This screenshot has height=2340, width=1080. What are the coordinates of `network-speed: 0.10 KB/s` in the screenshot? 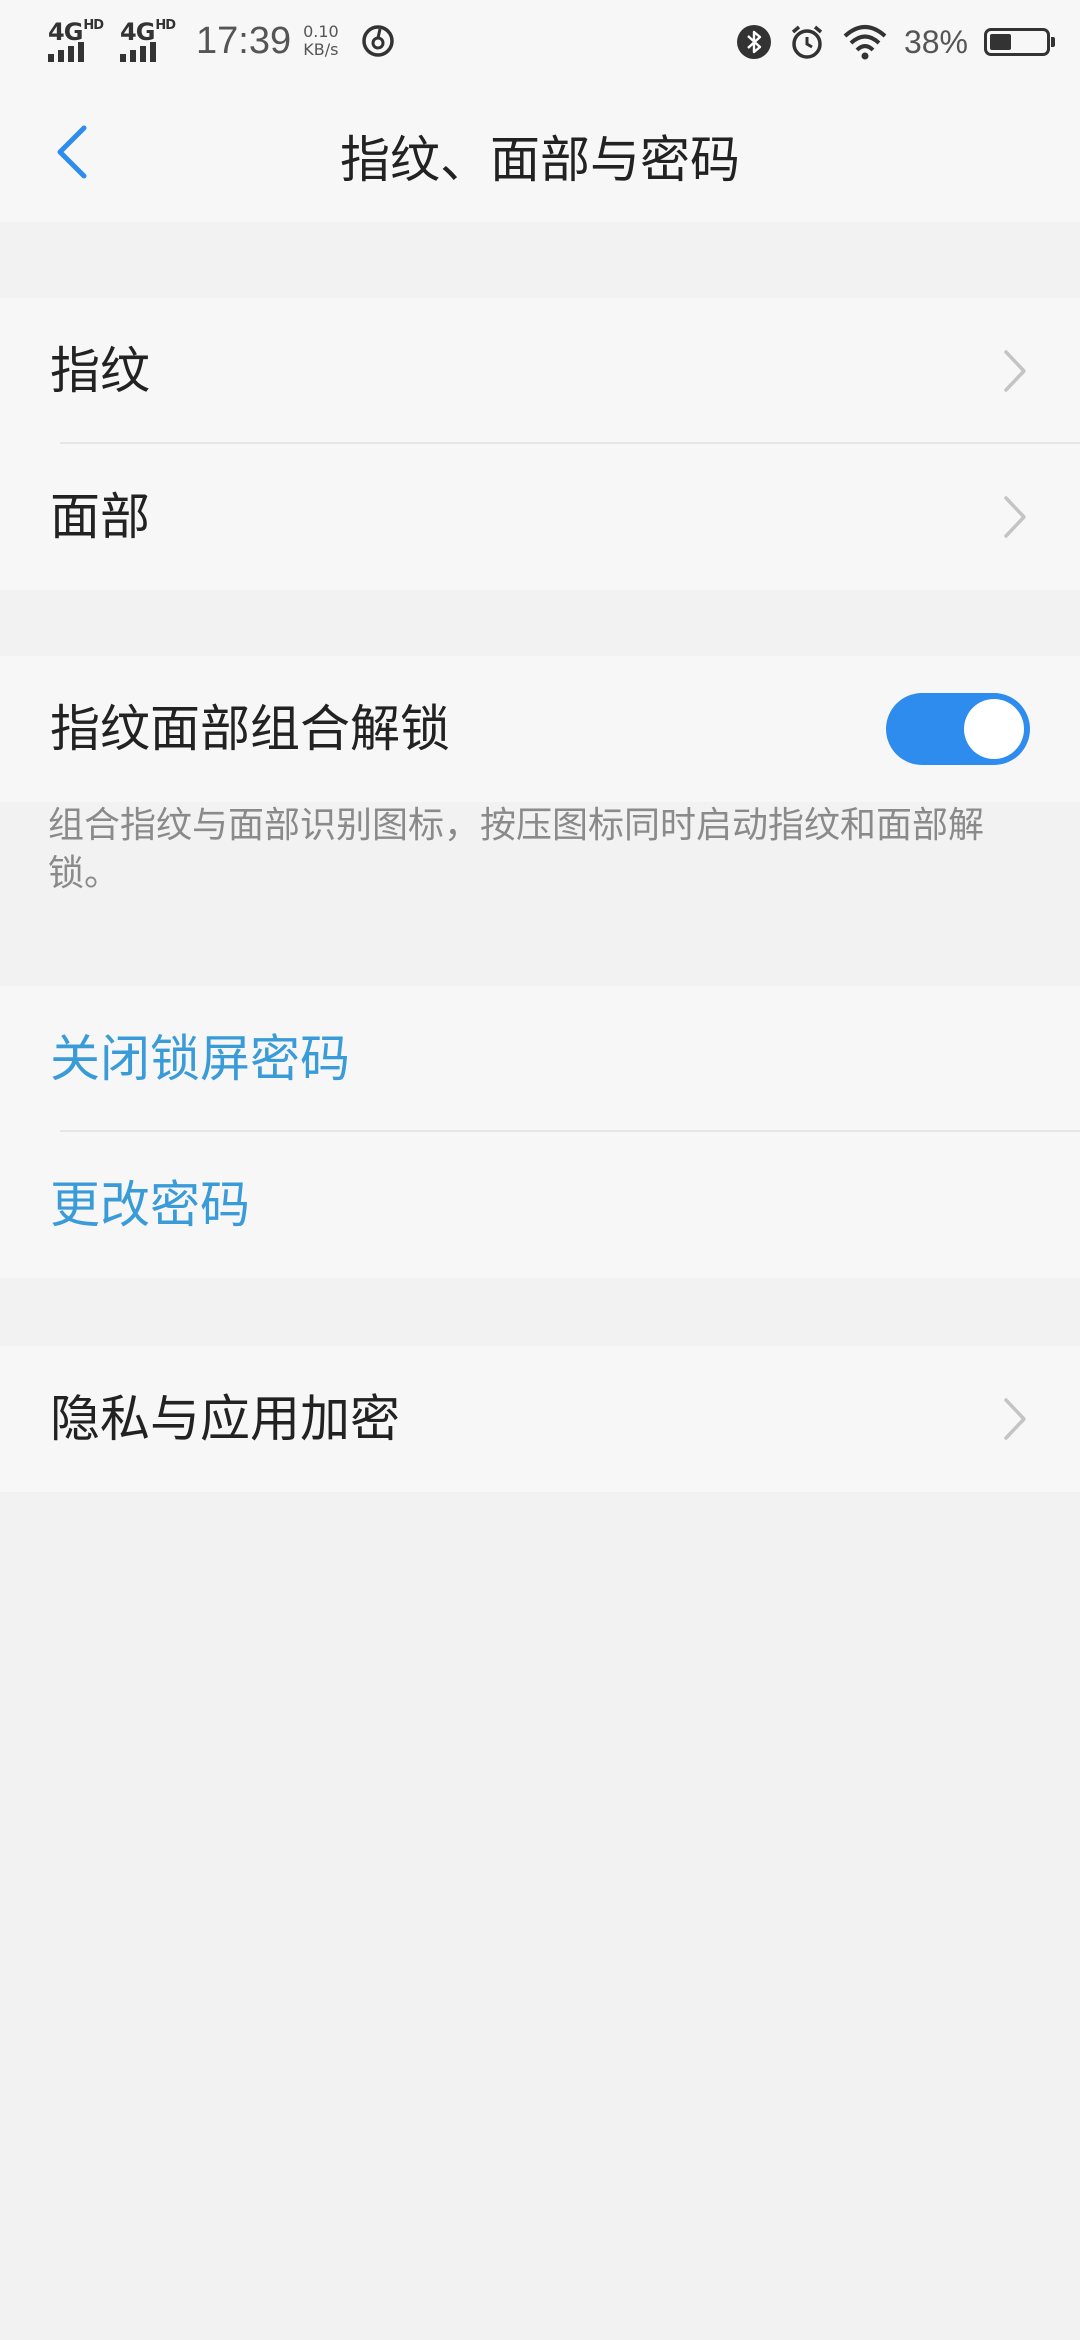 It's located at (321, 41).